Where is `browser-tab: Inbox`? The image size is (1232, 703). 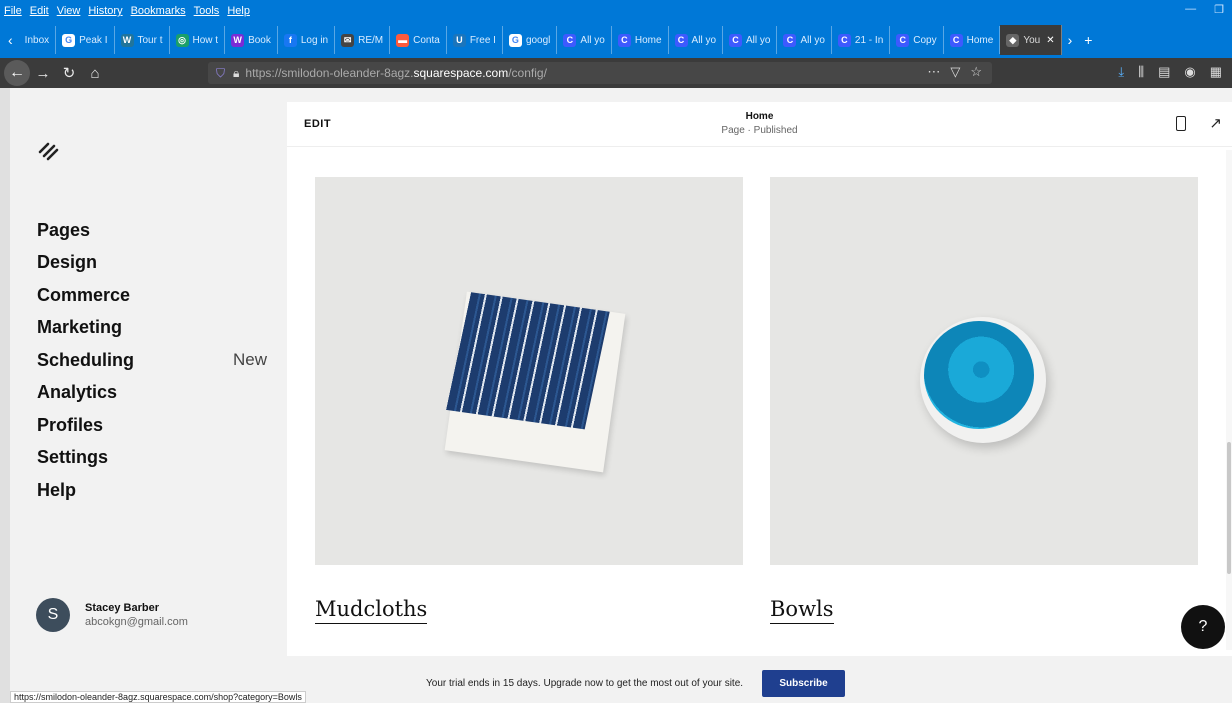 browser-tab: Inbox is located at coordinates (38, 40).